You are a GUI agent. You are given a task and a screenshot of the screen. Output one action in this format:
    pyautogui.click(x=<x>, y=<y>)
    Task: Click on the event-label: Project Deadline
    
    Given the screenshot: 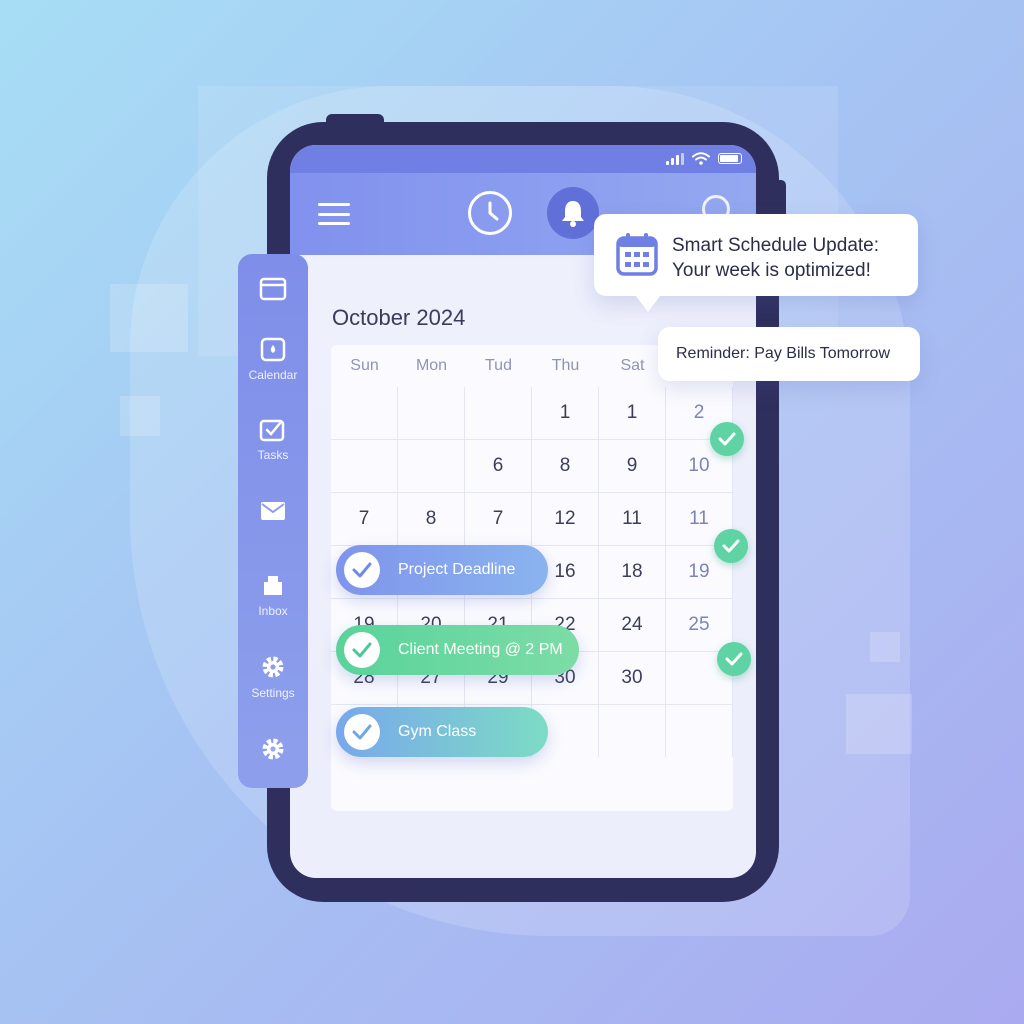 What is the action you would take?
    pyautogui.click(x=457, y=569)
    